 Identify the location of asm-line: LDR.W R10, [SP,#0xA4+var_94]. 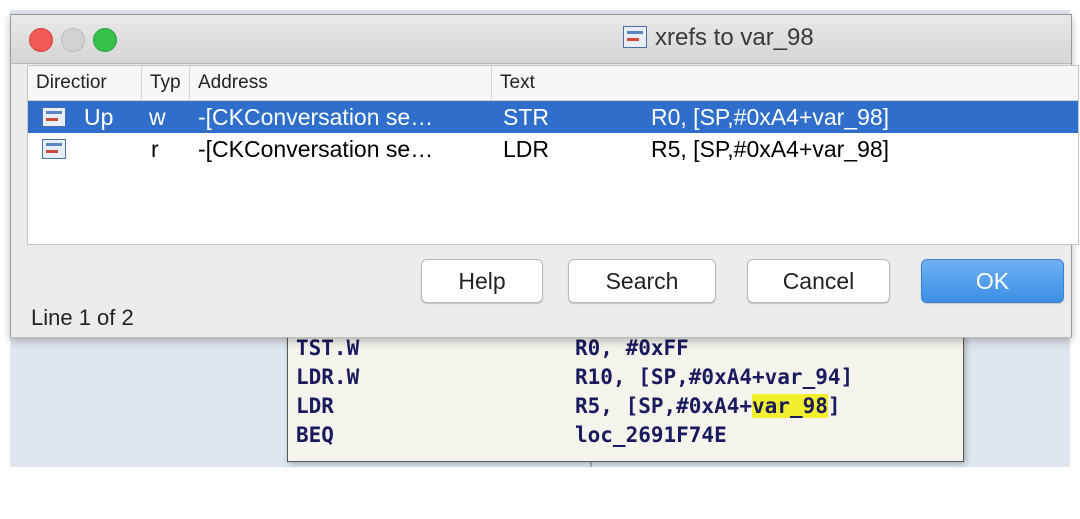
(626, 378).